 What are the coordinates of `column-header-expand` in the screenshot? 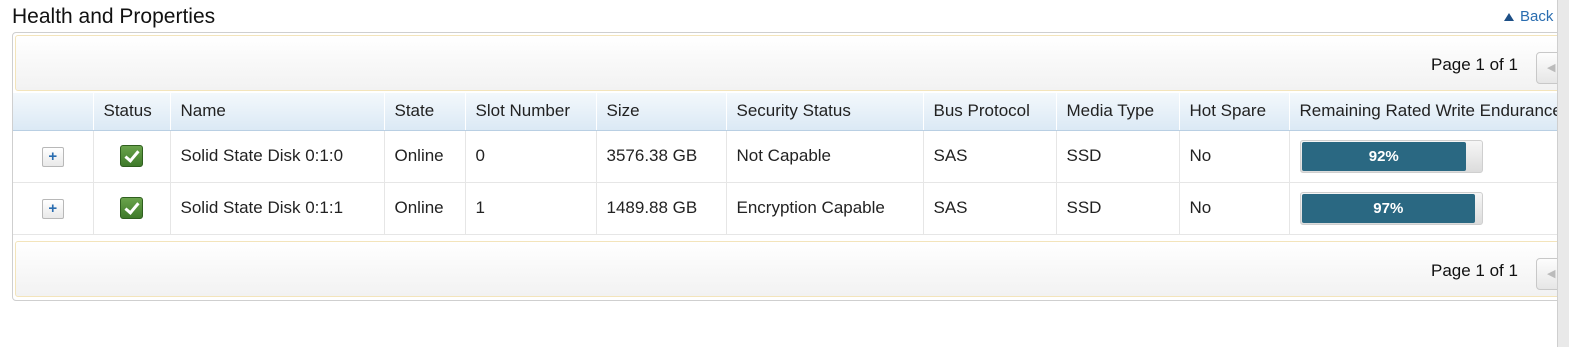 It's located at (53, 112).